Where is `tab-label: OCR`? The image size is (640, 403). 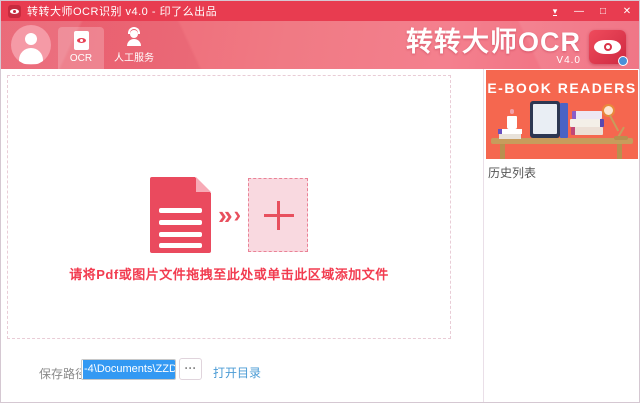 tab-label: OCR is located at coordinates (81, 58).